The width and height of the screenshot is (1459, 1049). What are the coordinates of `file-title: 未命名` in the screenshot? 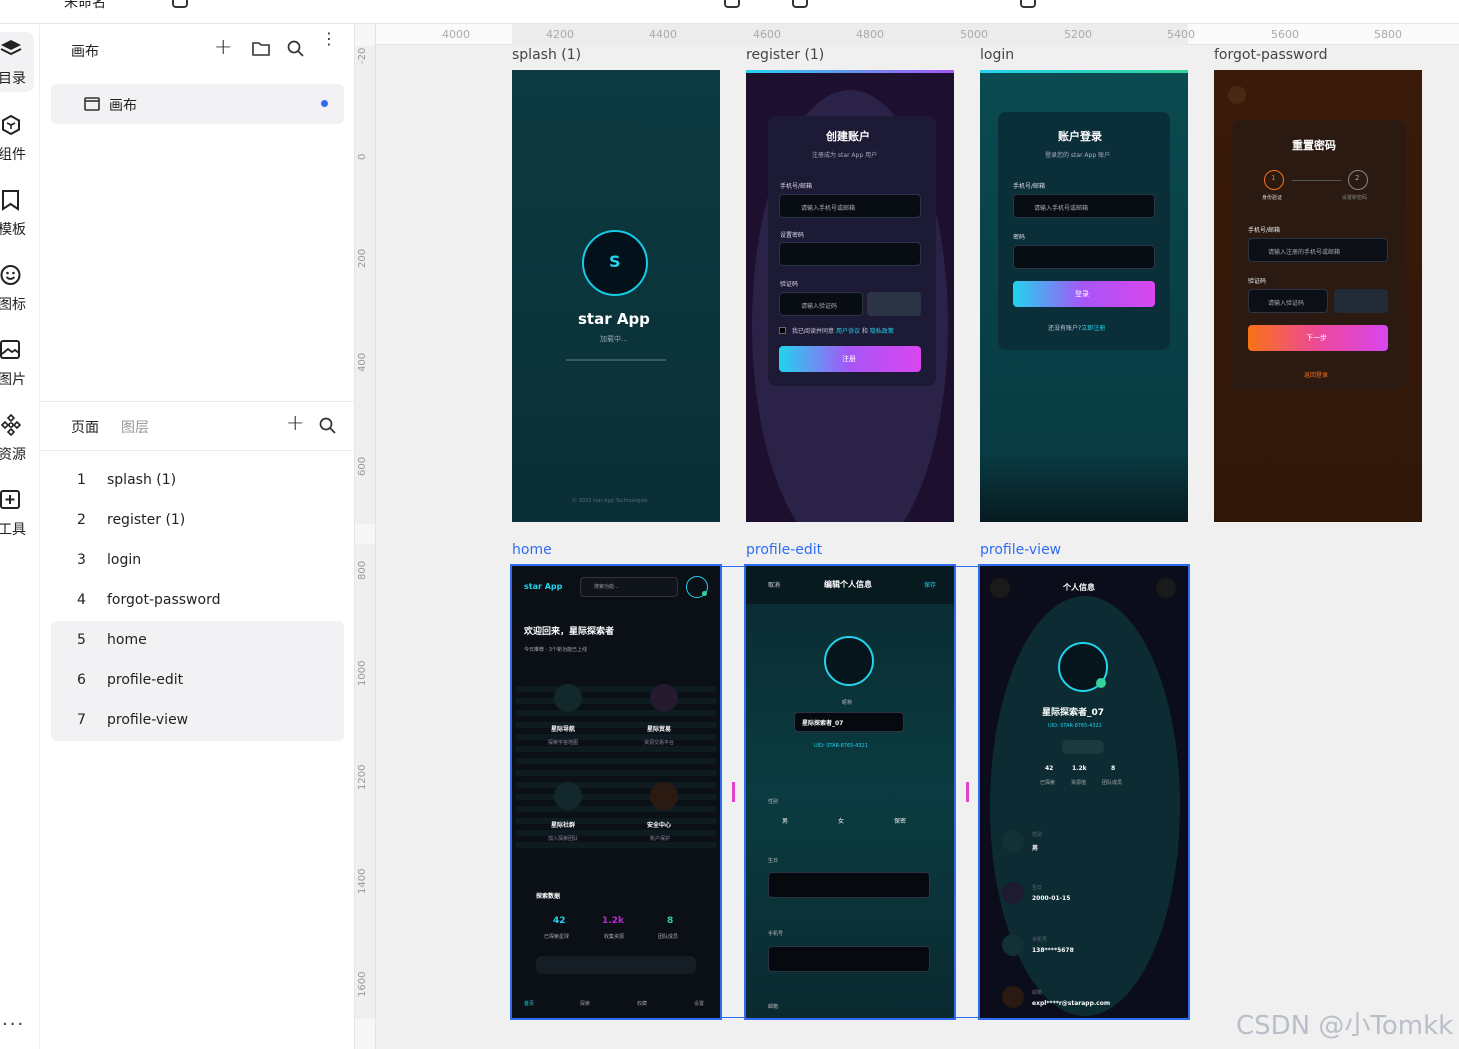 It's located at (85, 6).